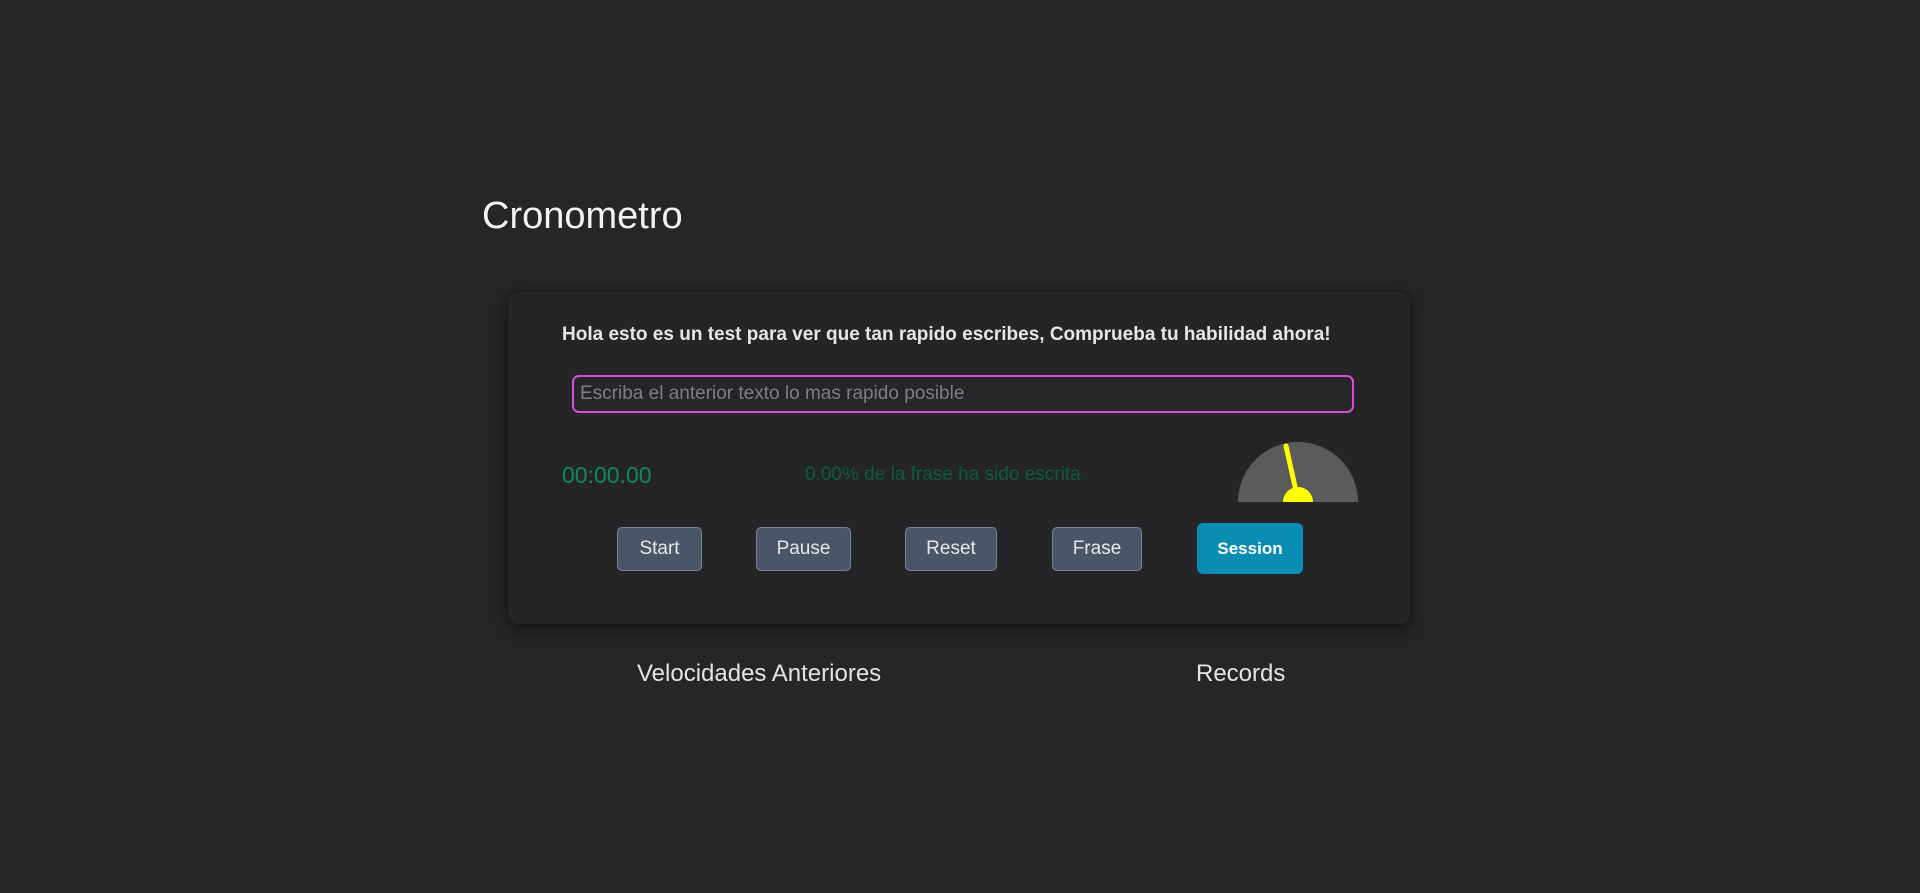 The width and height of the screenshot is (1920, 893). I want to click on timer-display: 00:00.00, so click(607, 475).